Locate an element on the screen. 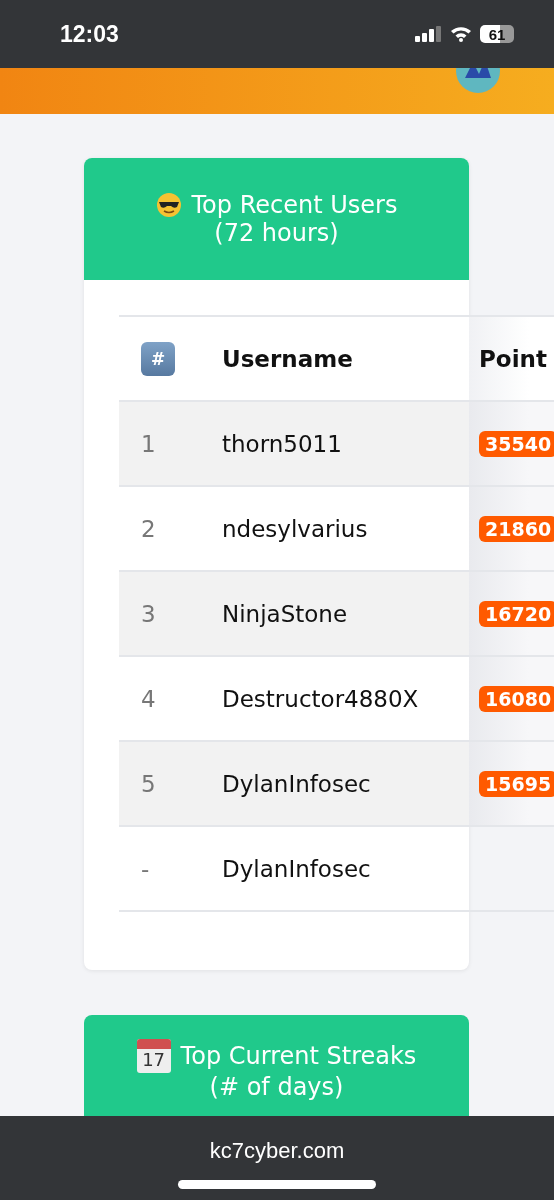  username-text: NinjaStone is located at coordinates (285, 613).